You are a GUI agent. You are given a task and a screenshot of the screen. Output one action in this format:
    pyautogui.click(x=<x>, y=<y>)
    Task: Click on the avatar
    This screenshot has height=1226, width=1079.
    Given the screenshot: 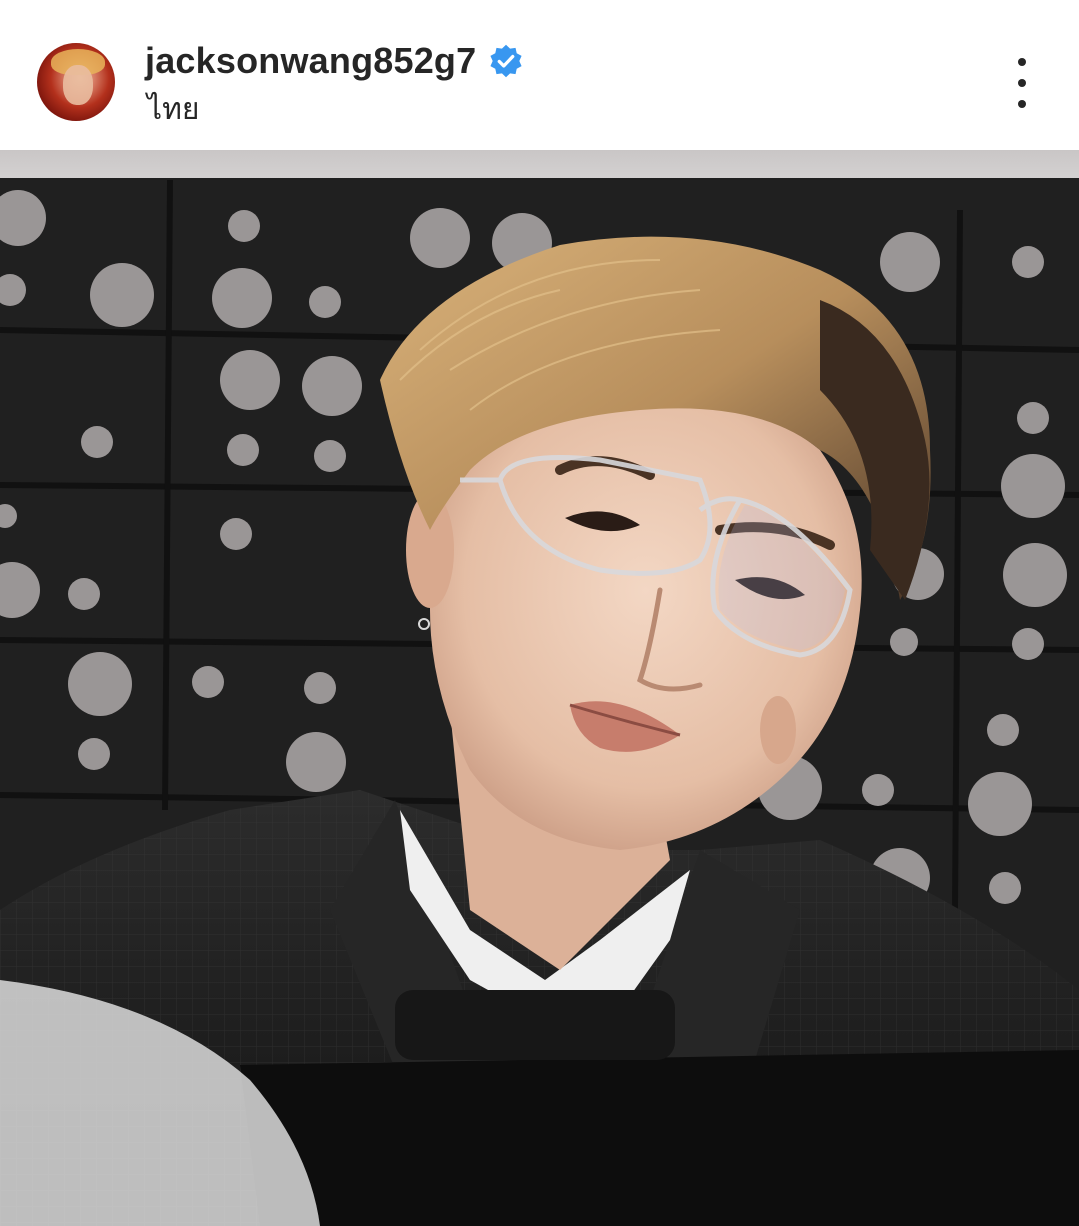 What is the action you would take?
    pyautogui.click(x=76, y=82)
    